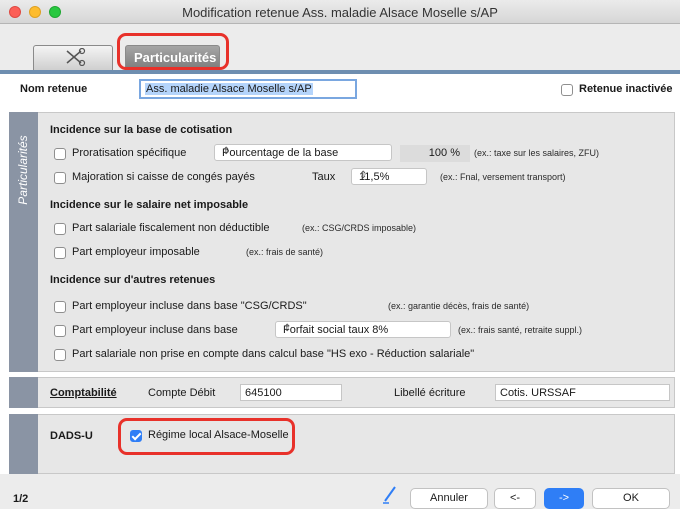 The width and height of the screenshot is (680, 509). I want to click on compte-debit-label: Compte Débit, so click(182, 393).